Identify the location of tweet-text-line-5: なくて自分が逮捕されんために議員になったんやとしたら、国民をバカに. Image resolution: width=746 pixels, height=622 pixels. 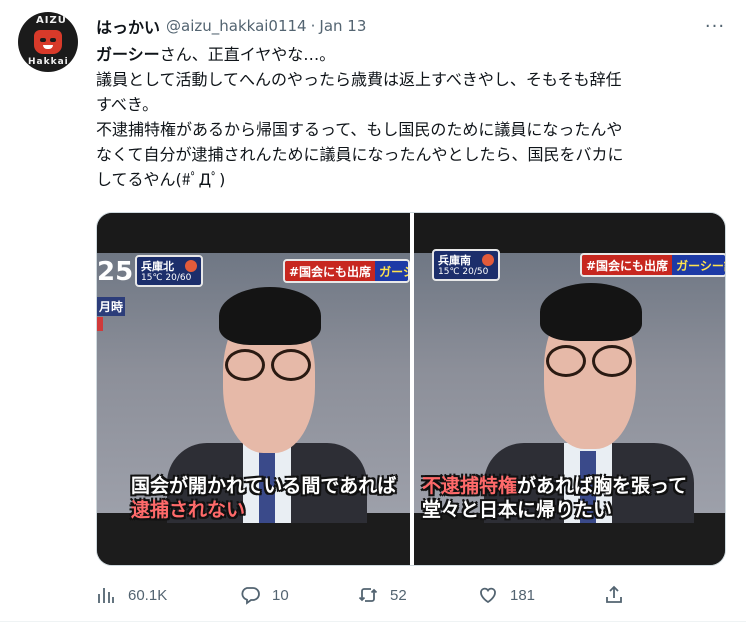
(360, 154).